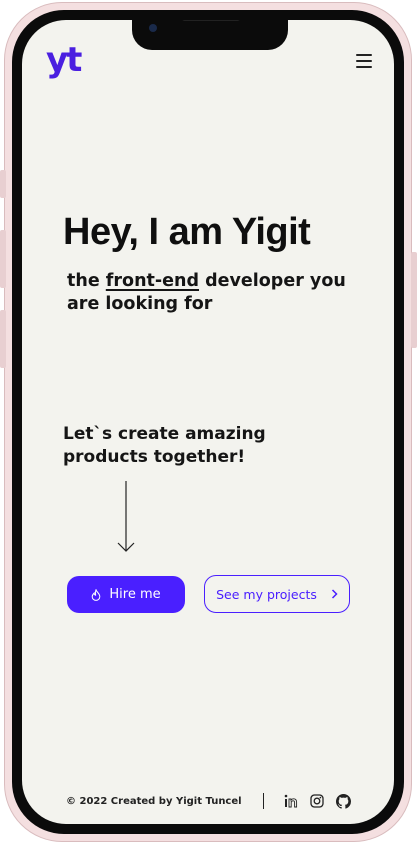 The height and width of the screenshot is (844, 417). Describe the element at coordinates (3, 259) in the screenshot. I see `phone-volume-up` at that location.